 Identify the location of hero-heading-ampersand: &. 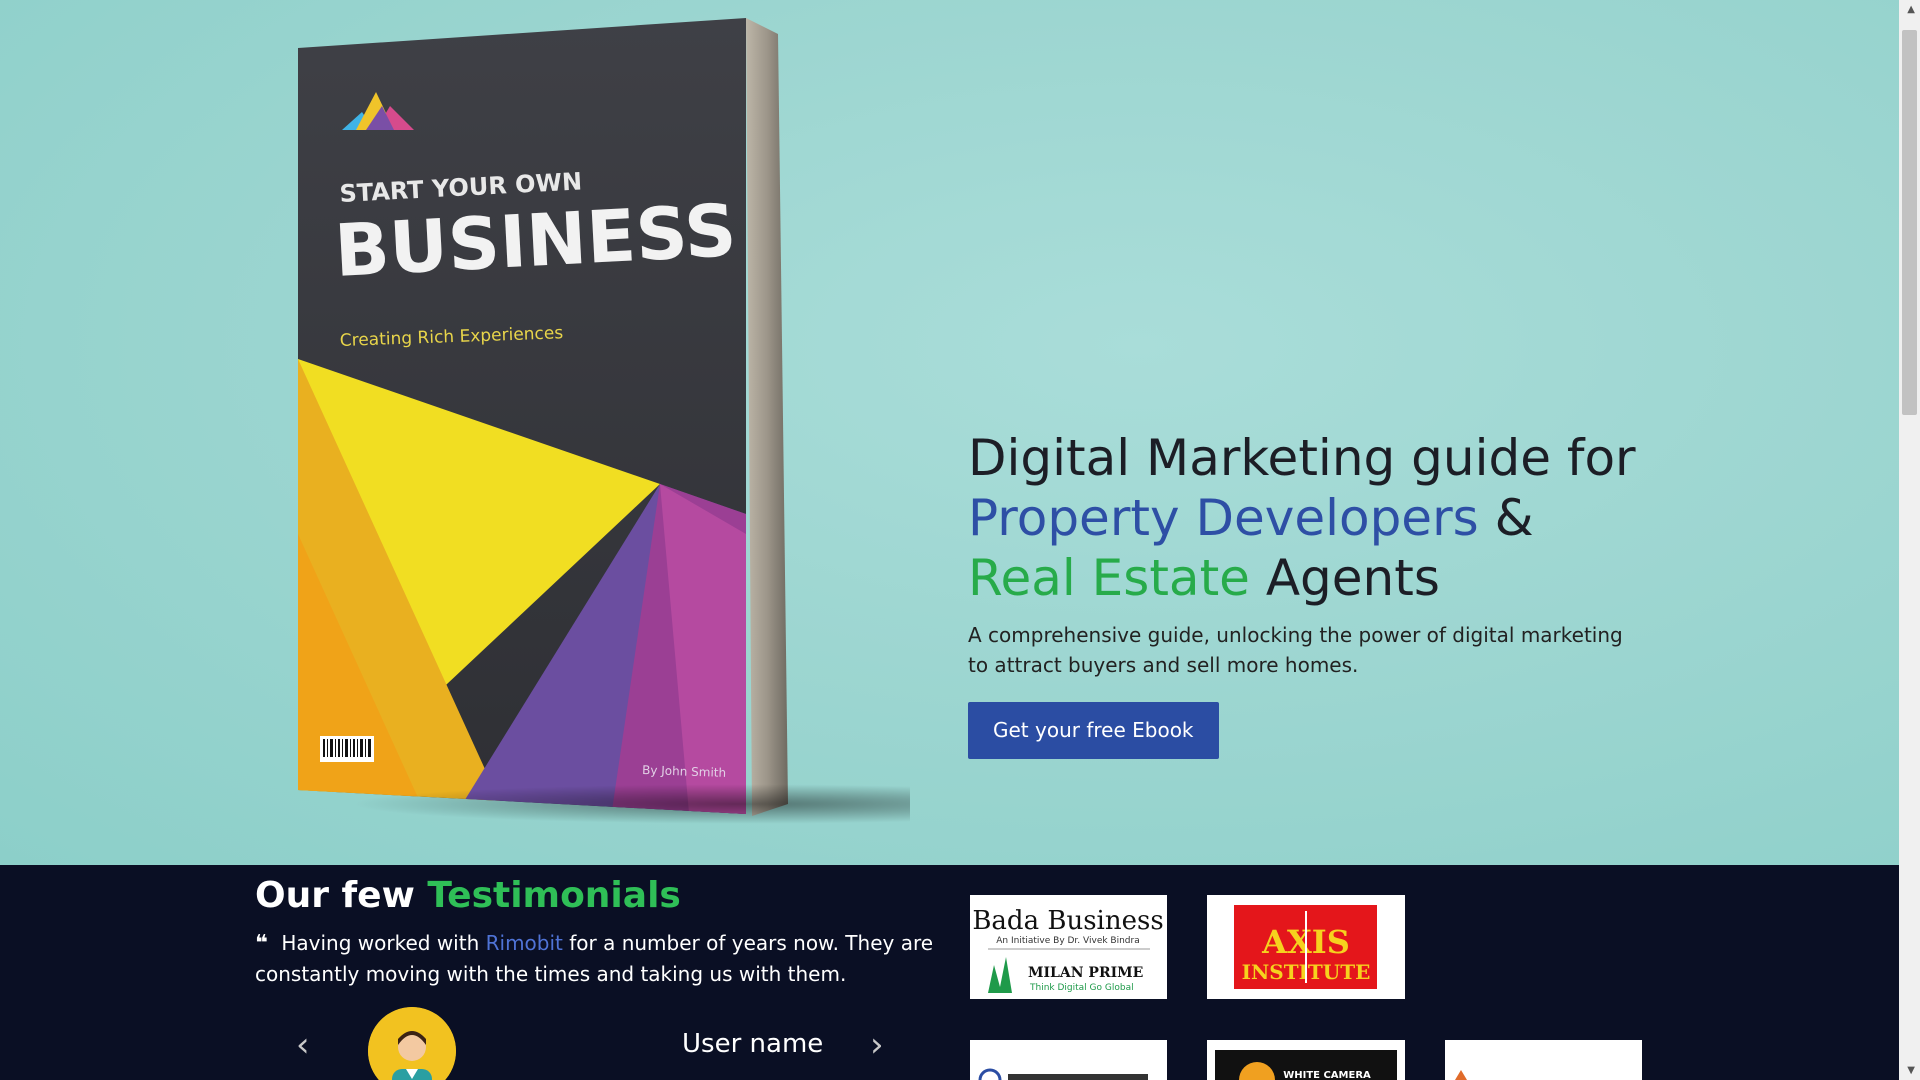
(1506, 518).